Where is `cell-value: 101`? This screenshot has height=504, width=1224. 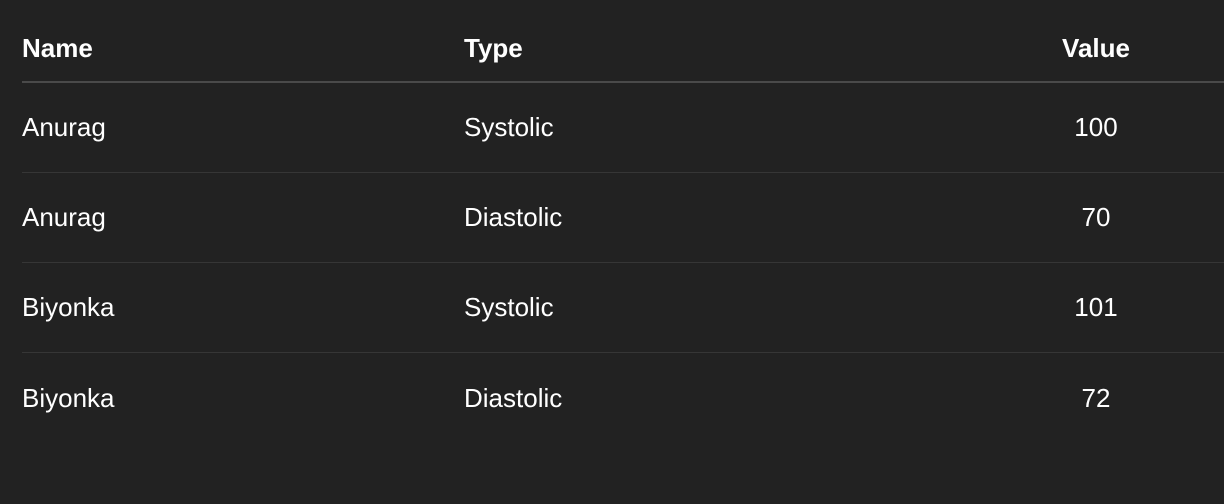 cell-value: 101 is located at coordinates (1096, 307).